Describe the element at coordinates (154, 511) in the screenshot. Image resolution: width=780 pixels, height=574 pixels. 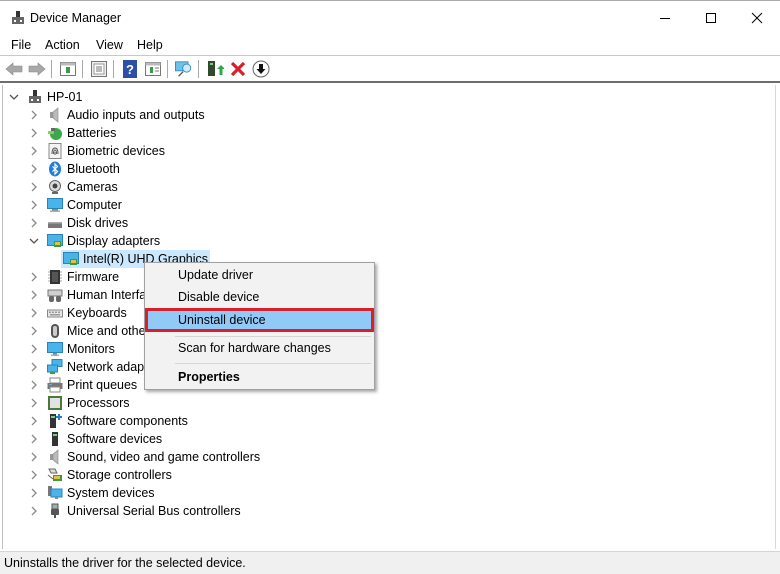
I see `tree-category-label: Universal Serial Bus controllers` at that location.